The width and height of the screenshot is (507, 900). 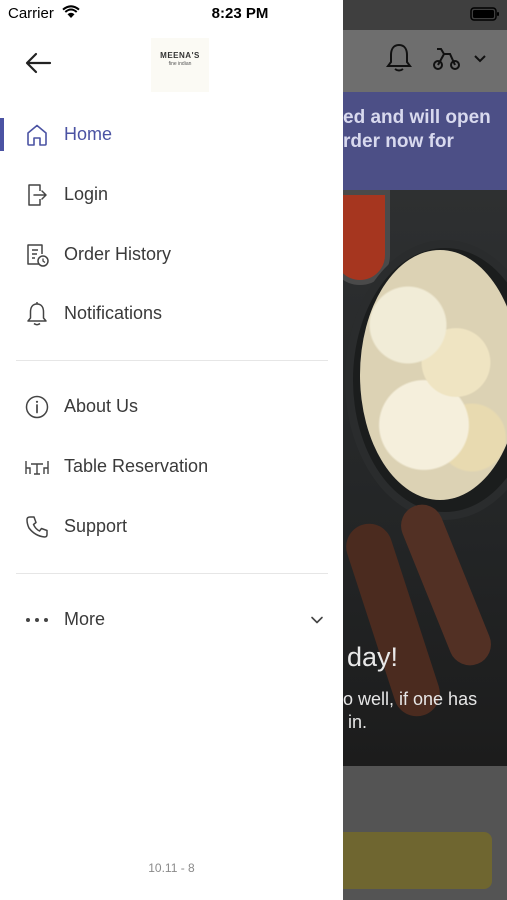 I want to click on menu-item-label: Notifications, so click(x=113, y=313).